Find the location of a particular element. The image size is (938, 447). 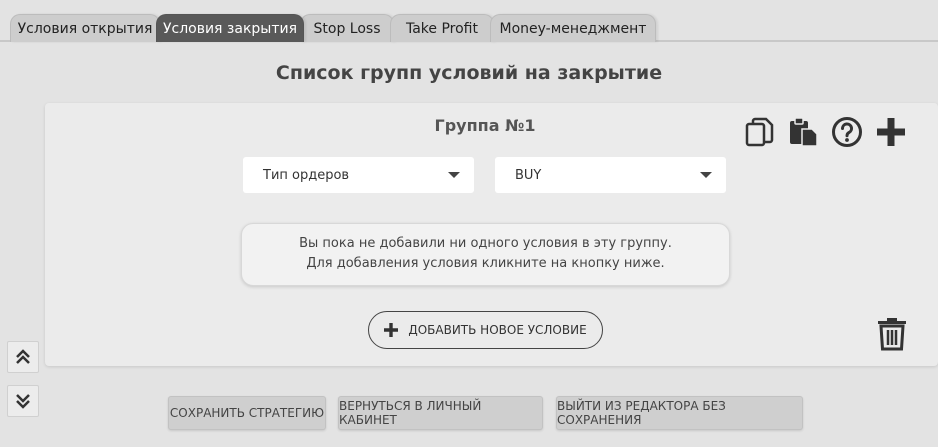

tab-money-management: Money-менеджмент is located at coordinates (573, 28).